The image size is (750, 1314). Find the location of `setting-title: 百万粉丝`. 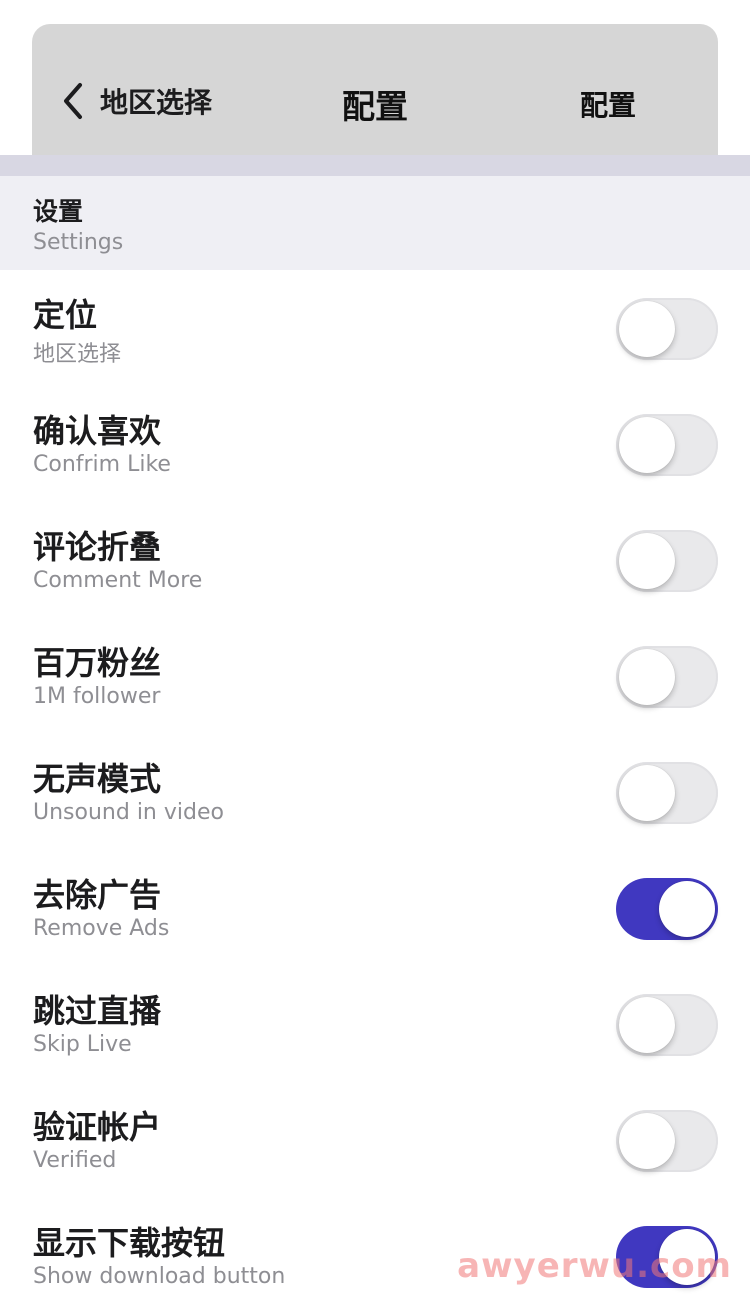

setting-title: 百万粉丝 is located at coordinates (97, 663).